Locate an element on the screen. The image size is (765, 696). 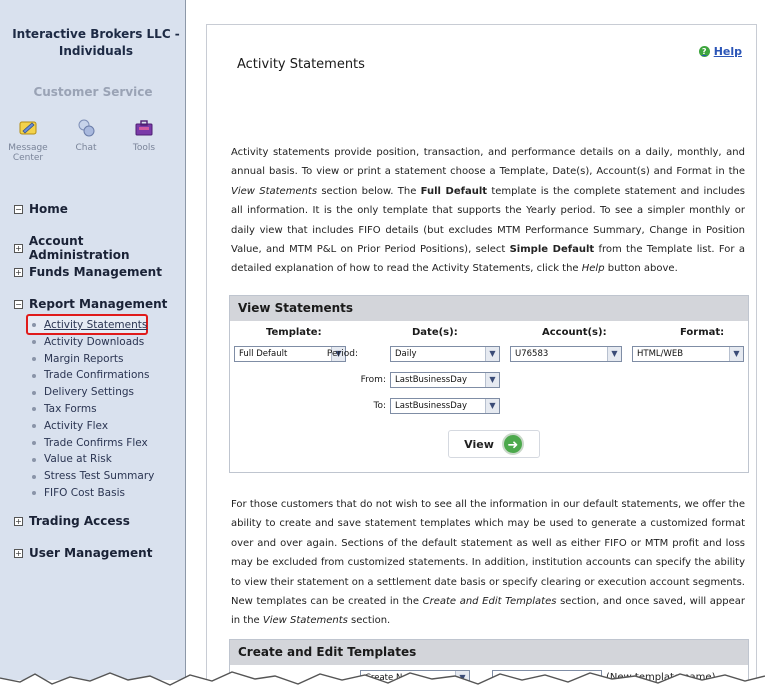
sidebar-item-margin-reports: Margin Reports is located at coordinates (93, 359).